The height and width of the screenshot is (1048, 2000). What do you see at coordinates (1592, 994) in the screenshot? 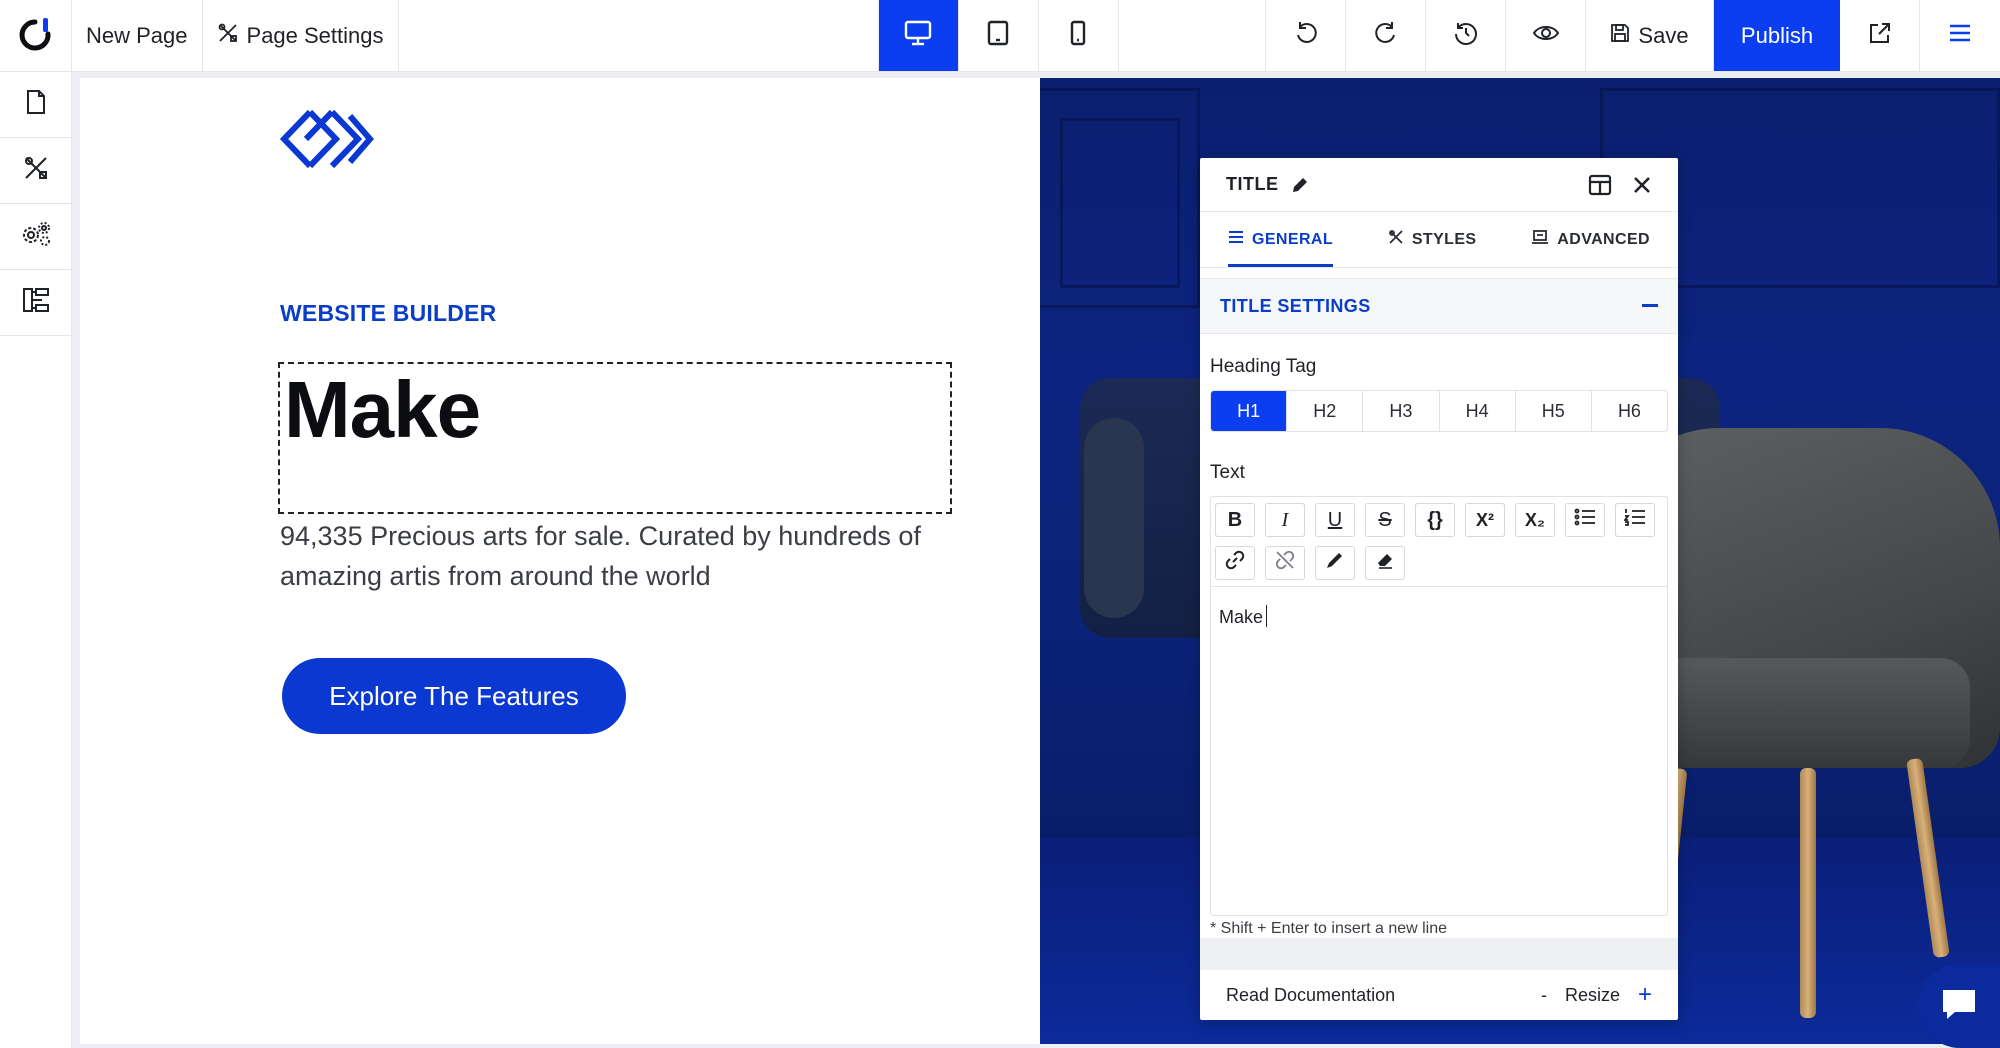
I see `resize-label: Resize` at bounding box center [1592, 994].